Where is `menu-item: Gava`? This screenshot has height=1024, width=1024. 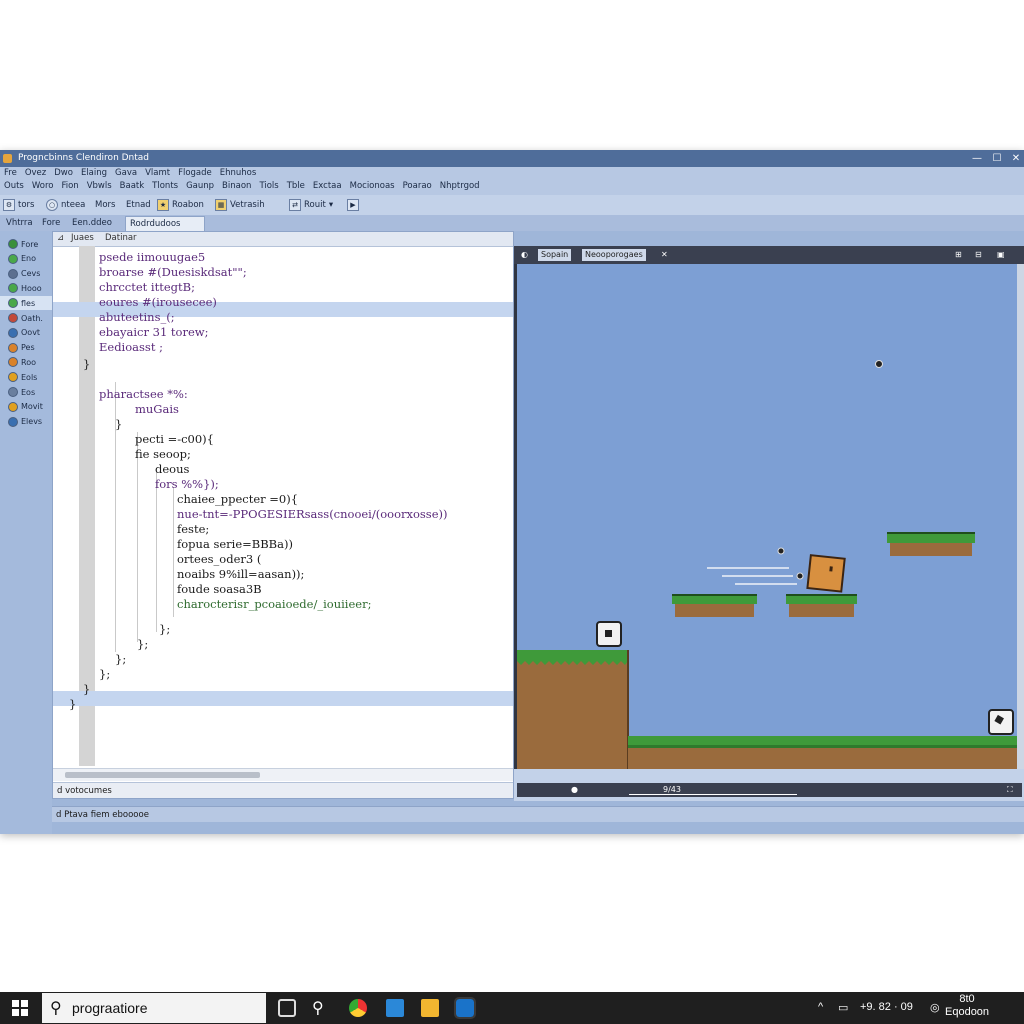
menu-item: Gava is located at coordinates (128, 174).